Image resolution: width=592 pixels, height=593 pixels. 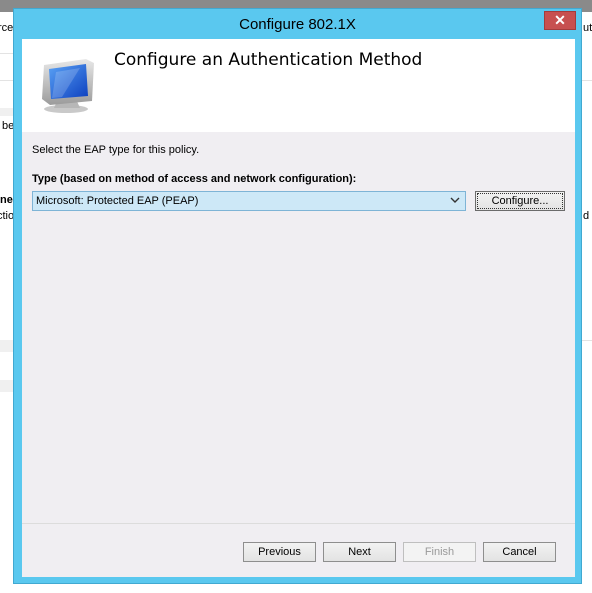 What do you see at coordinates (6, 200) in the screenshot?
I see `background-text: ne` at bounding box center [6, 200].